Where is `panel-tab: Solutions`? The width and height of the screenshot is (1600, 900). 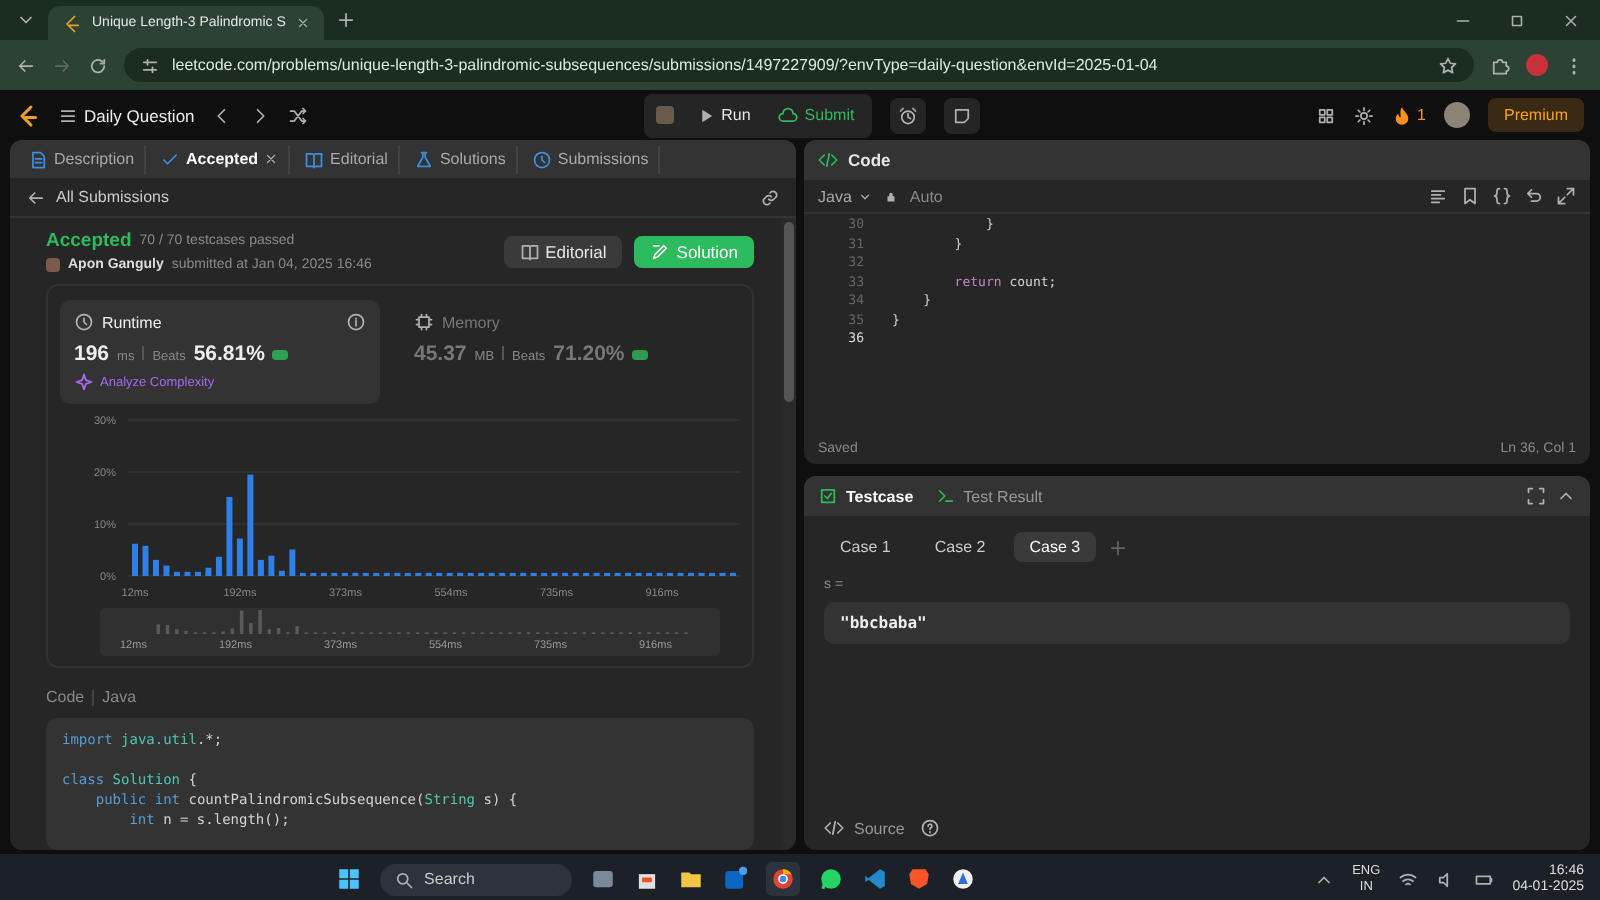 panel-tab: Solutions is located at coordinates (460, 159).